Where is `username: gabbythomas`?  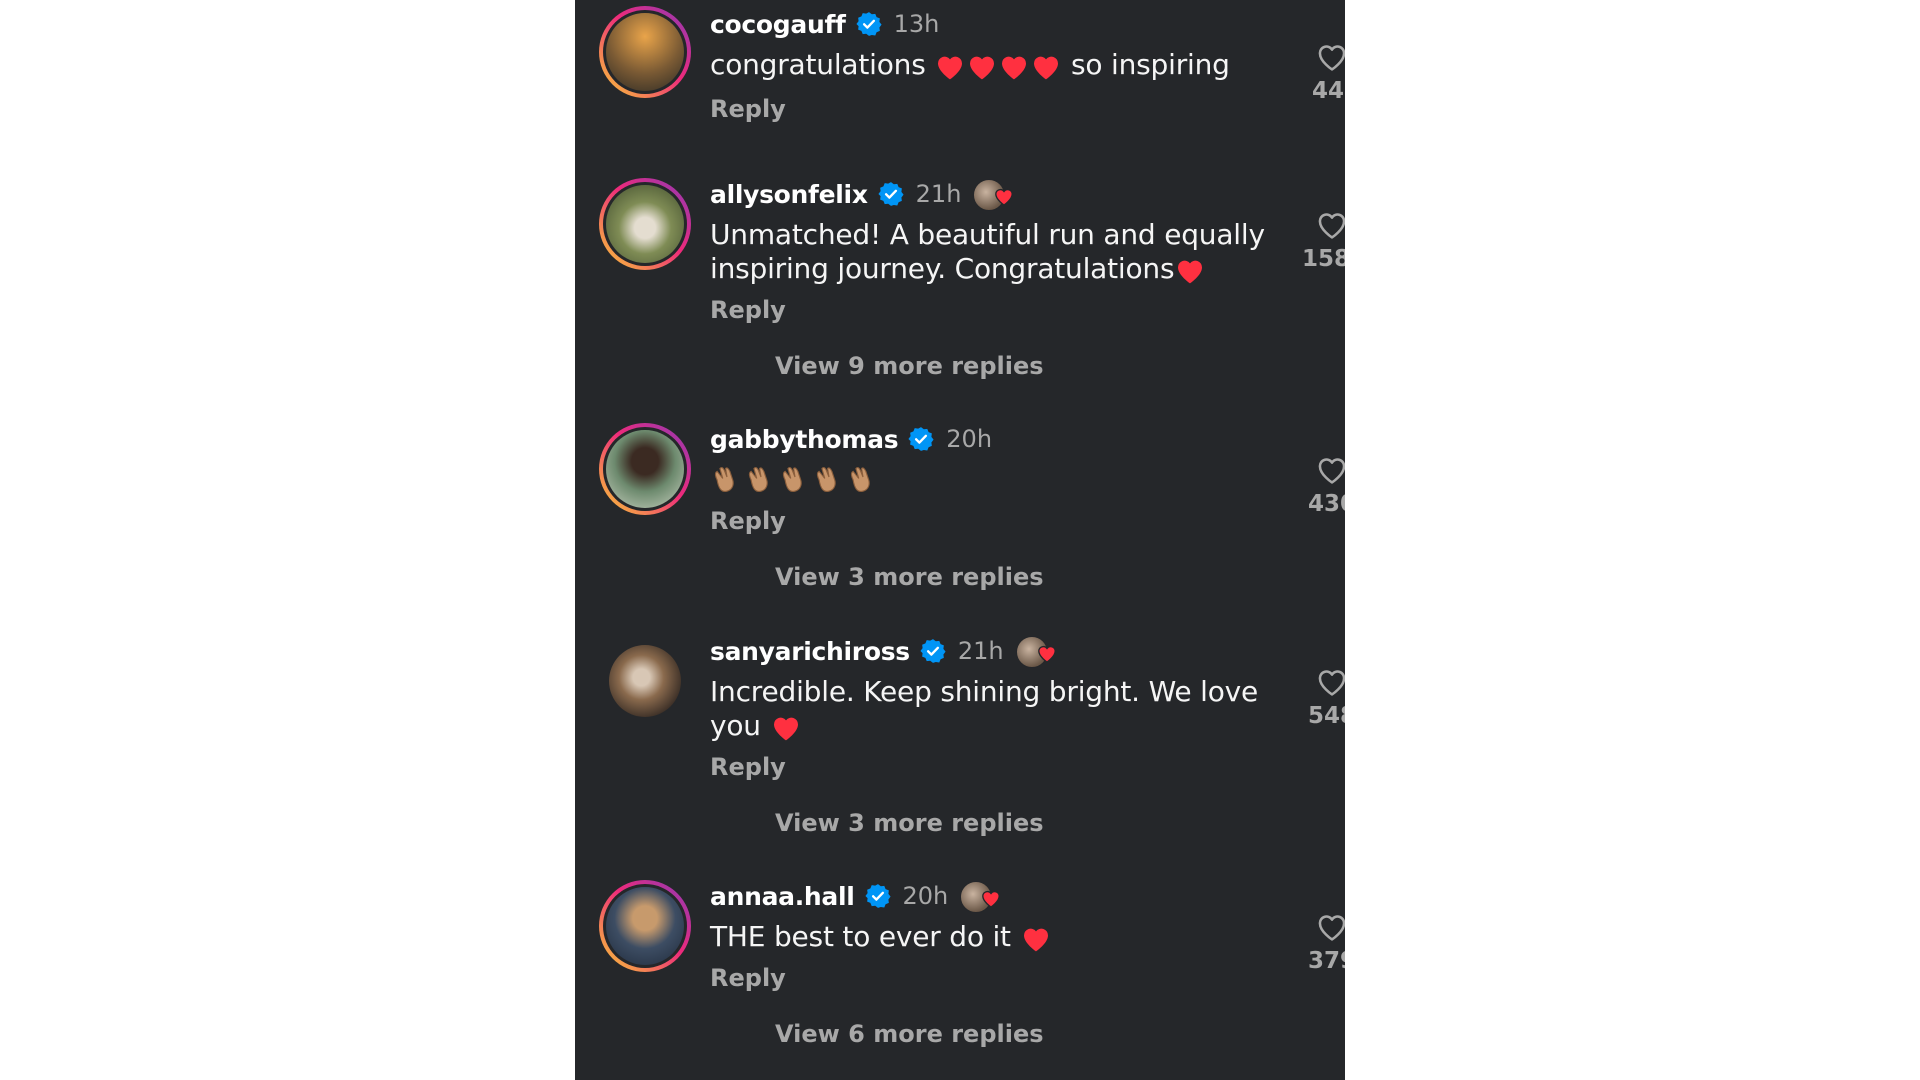 username: gabbythomas is located at coordinates (804, 439).